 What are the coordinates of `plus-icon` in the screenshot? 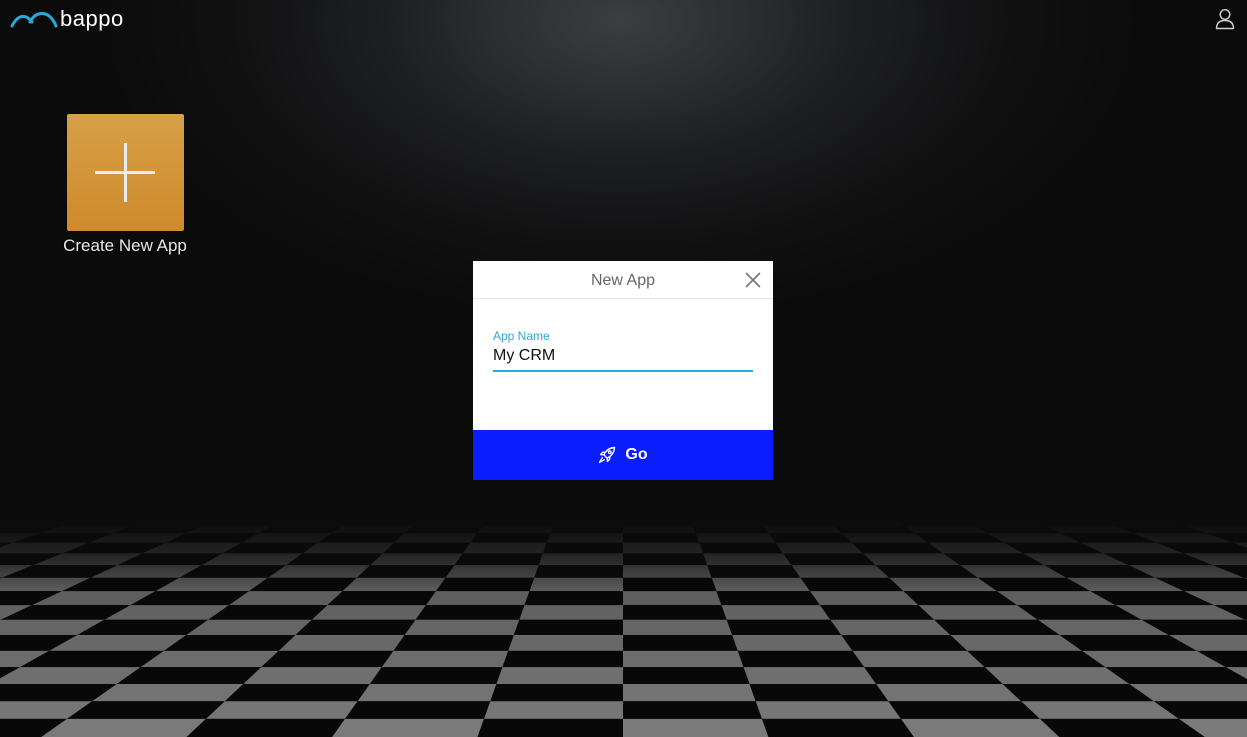 It's located at (124, 172).